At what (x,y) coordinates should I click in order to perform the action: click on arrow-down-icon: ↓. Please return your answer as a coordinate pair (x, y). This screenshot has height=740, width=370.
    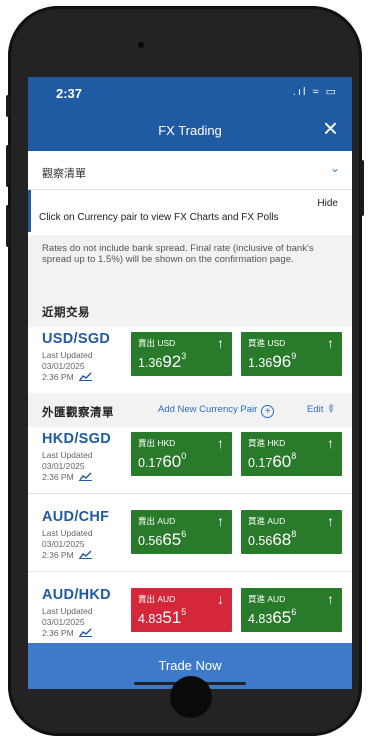
    Looking at the image, I should click on (220, 599).